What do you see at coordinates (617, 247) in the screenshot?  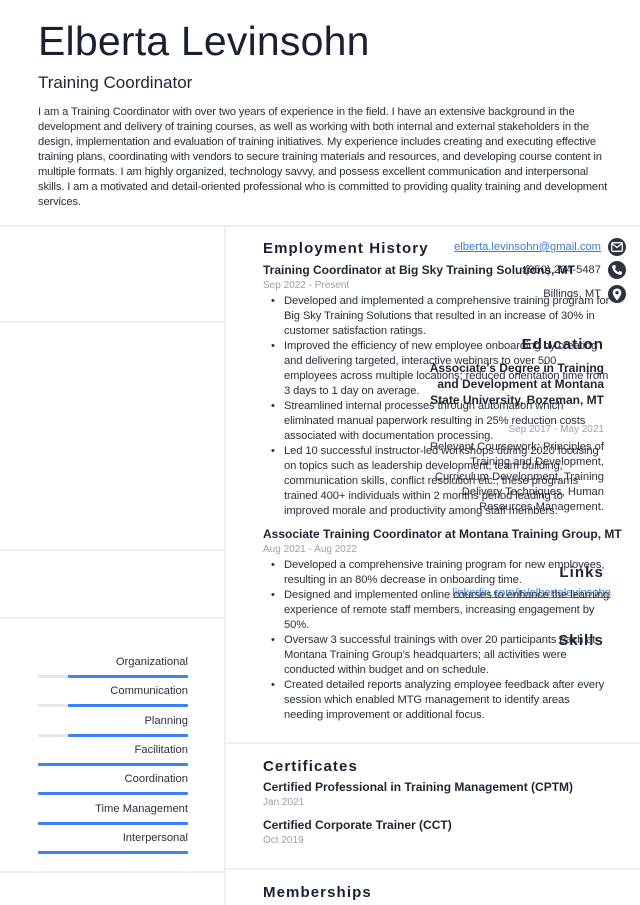 I see `envelope-icon` at bounding box center [617, 247].